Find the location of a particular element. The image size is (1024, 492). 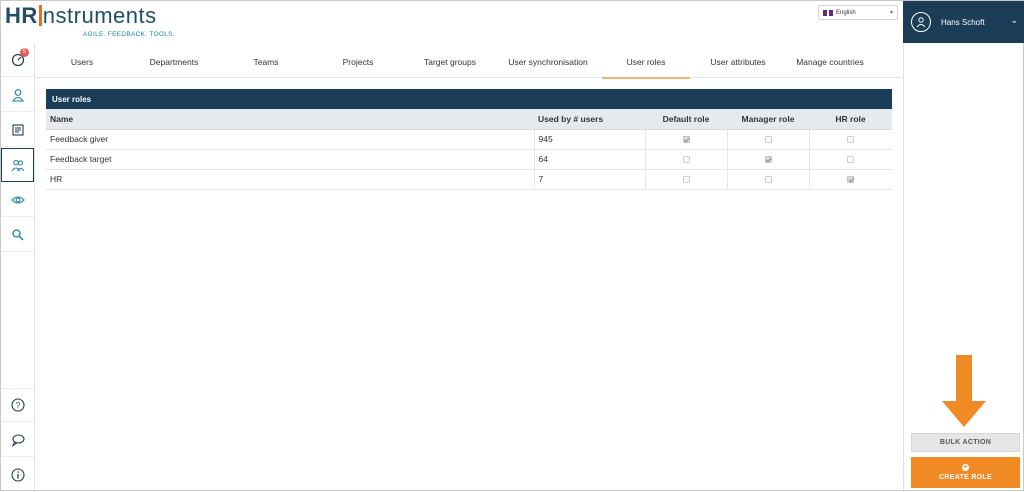

tab-manage-countries: Manage countries is located at coordinates (830, 61).